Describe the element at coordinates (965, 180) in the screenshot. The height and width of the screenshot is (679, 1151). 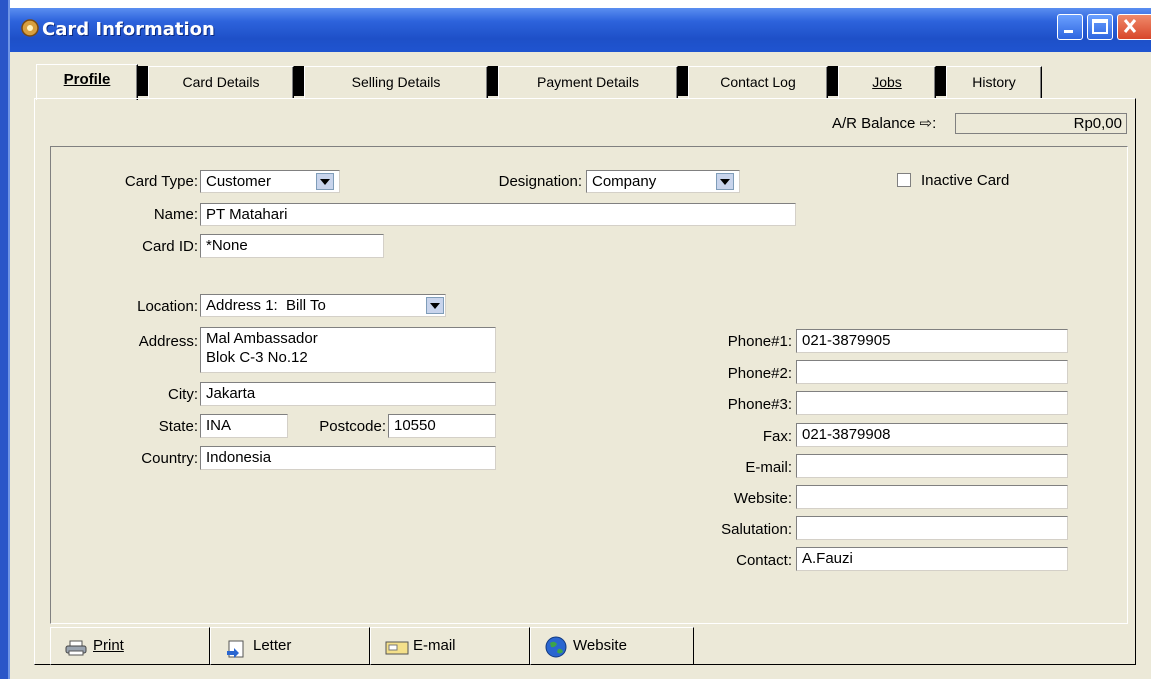
I see `inactive-card-label: Inactive Card` at that location.